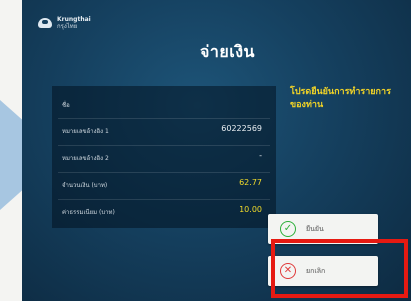 This screenshot has height=301, width=411. What do you see at coordinates (164, 185) in the screenshot?
I see `detail-row-amount: จำนวนเงิน (บาท) 62.77` at bounding box center [164, 185].